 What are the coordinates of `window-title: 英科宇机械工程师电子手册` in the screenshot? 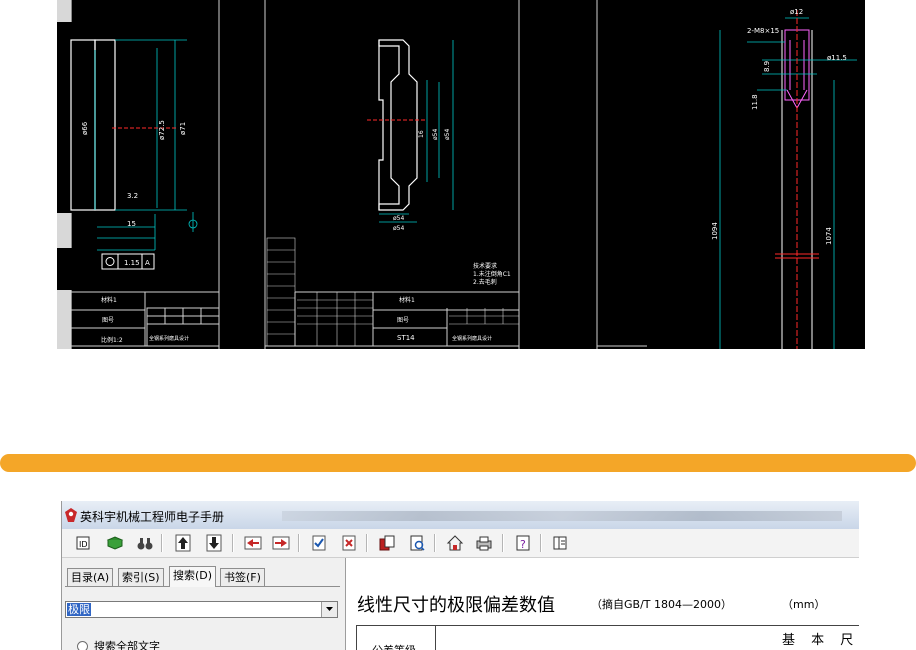 It's located at (152, 517).